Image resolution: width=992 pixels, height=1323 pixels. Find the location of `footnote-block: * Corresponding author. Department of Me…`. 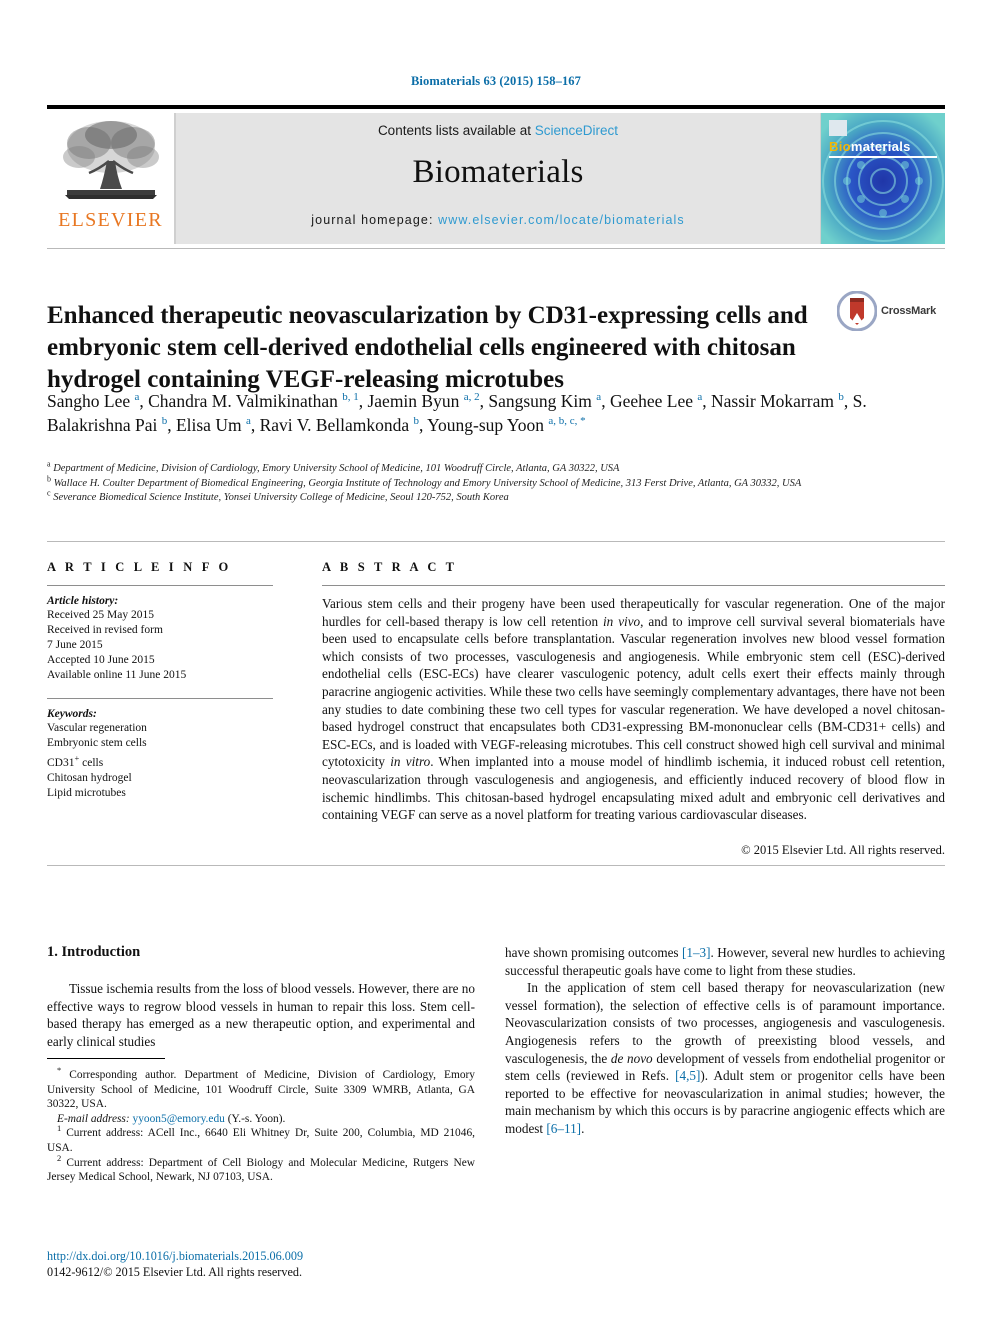

footnote-block: * Corresponding author. Department of Me… is located at coordinates (261, 1121).